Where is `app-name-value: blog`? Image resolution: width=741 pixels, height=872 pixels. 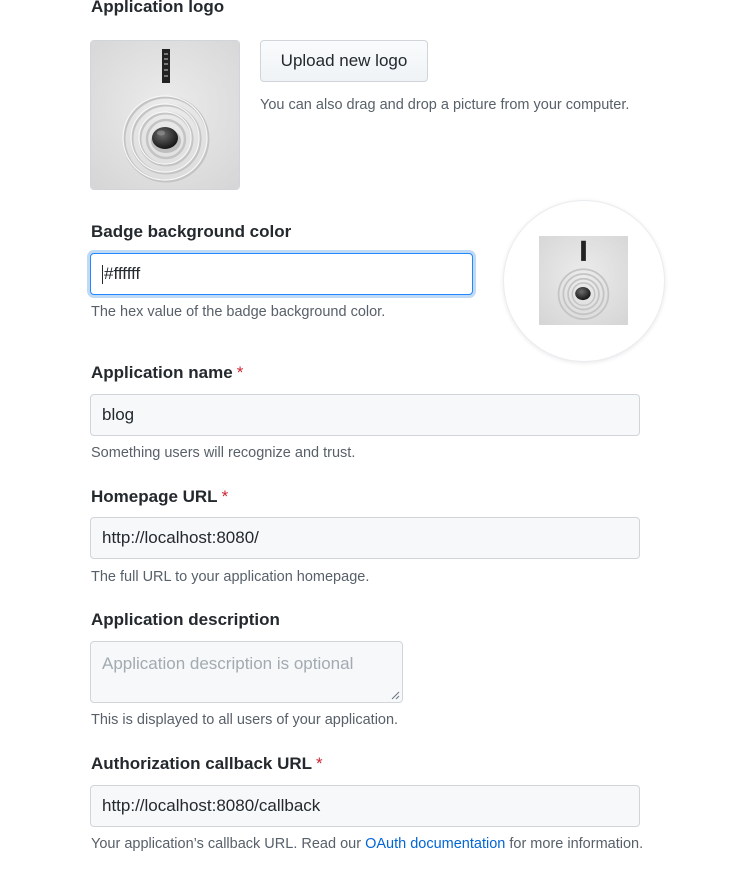
app-name-value: blog is located at coordinates (118, 414).